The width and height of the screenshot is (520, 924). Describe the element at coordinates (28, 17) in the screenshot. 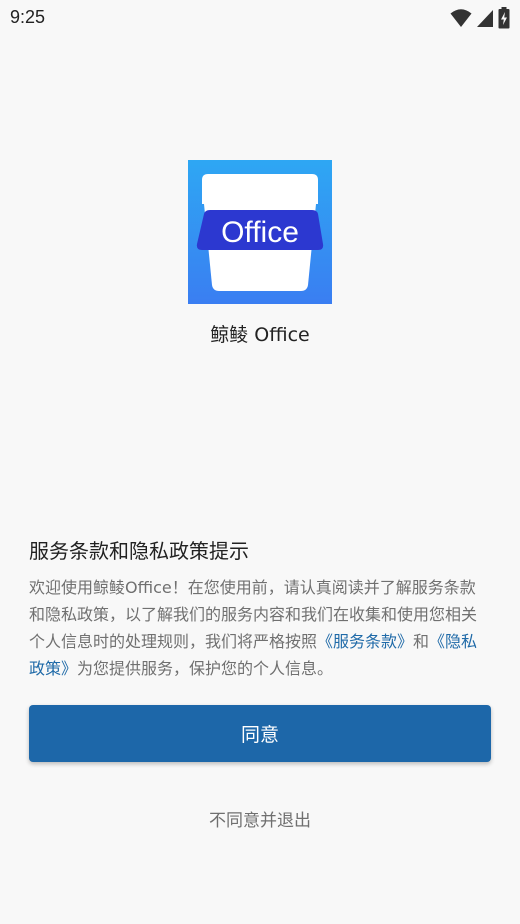

I see `status-time: 9:25` at that location.